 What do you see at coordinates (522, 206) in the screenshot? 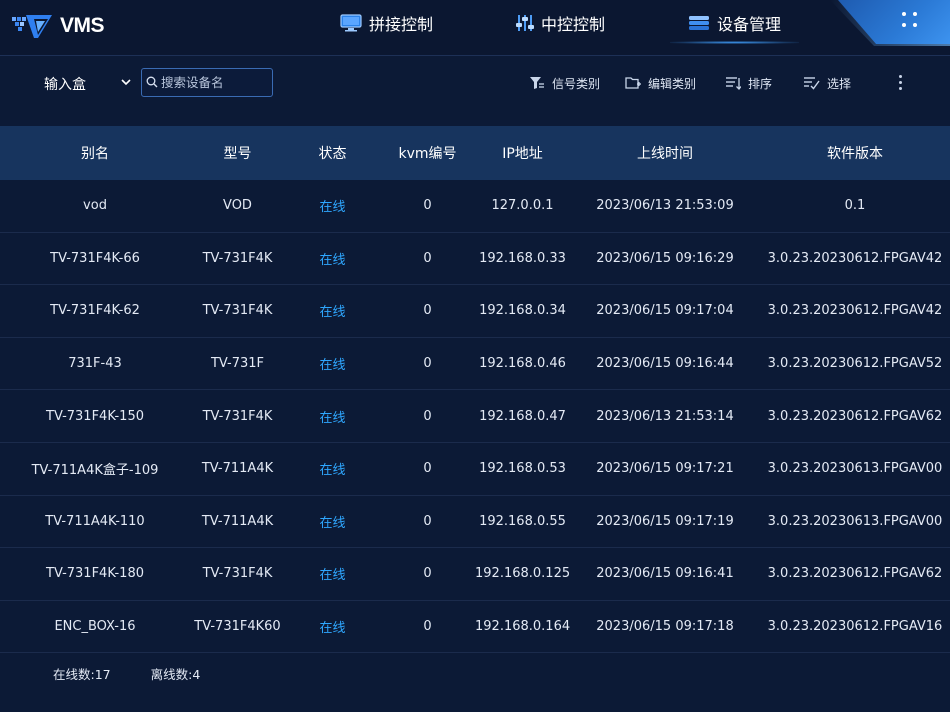
I see `cell-ip: 127.0.0.1` at bounding box center [522, 206].